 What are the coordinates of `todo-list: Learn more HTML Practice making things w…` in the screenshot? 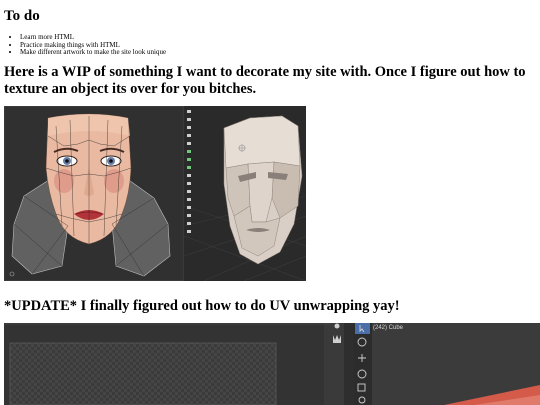 It's located at (87, 45).